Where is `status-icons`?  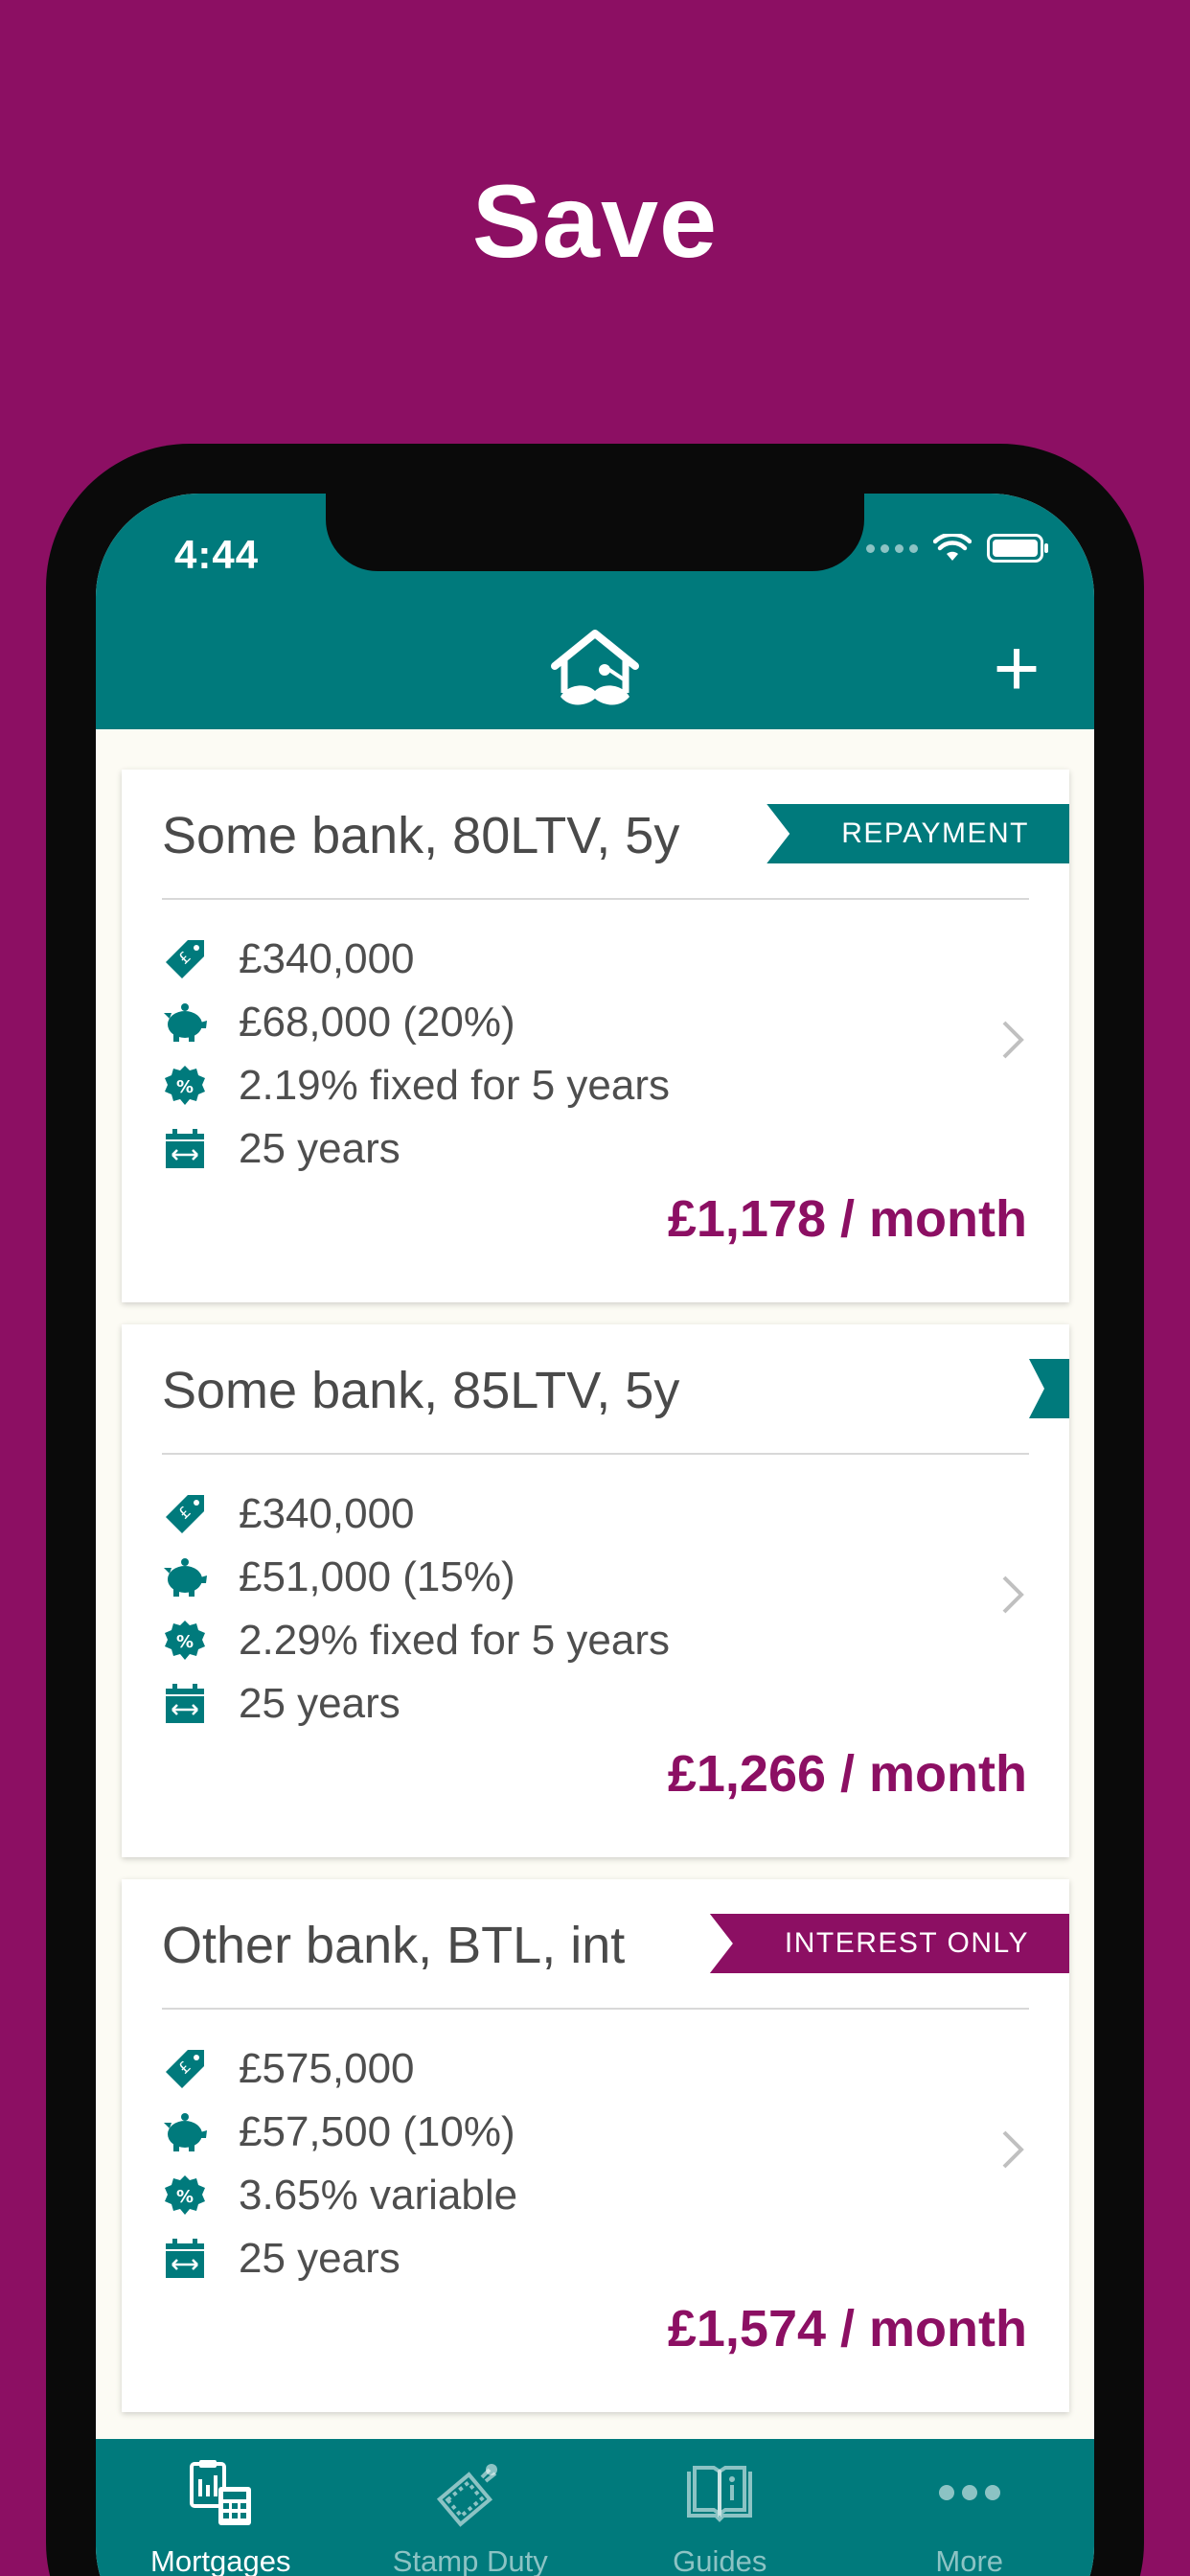 status-icons is located at coordinates (958, 548).